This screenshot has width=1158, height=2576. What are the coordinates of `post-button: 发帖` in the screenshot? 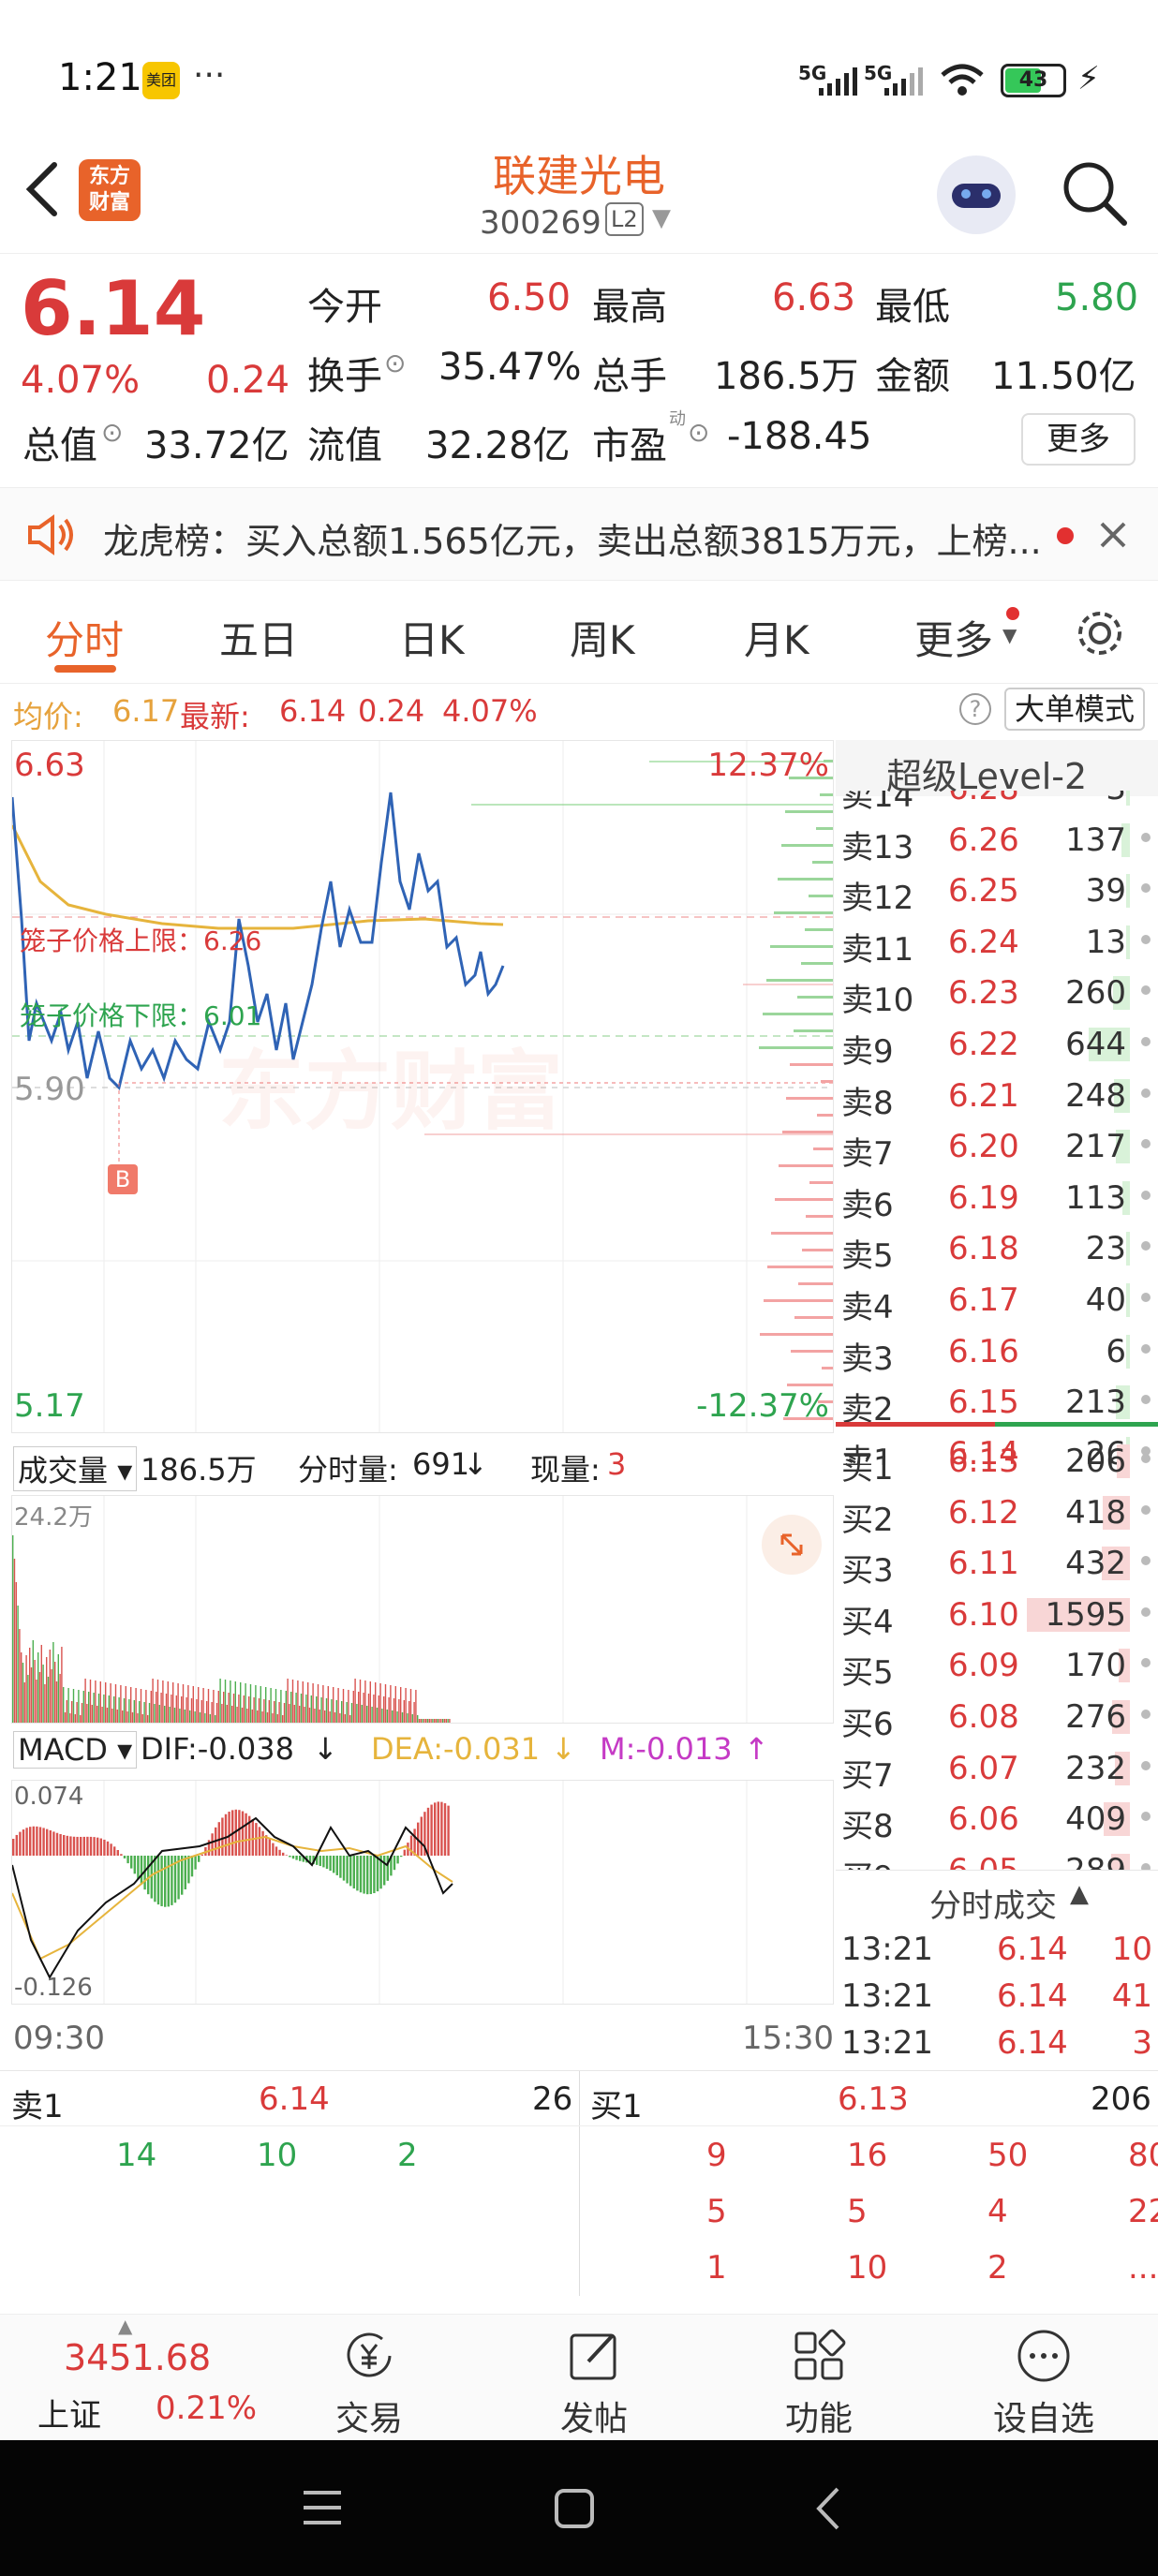 It's located at (594, 2378).